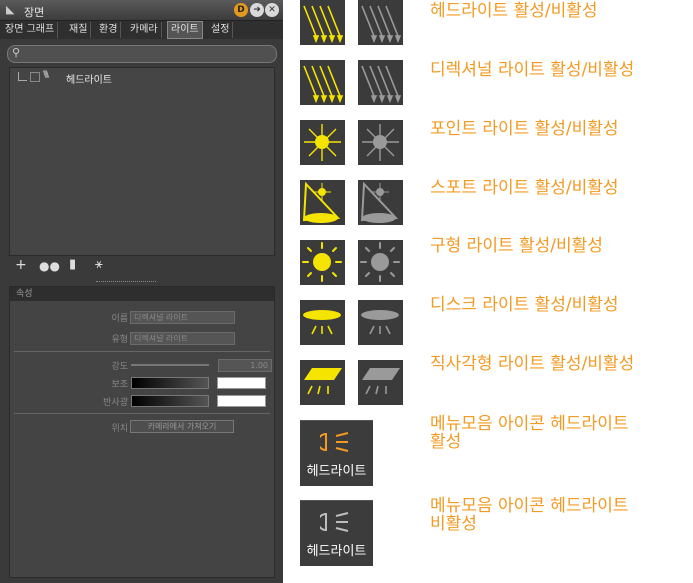 This screenshot has height=583, width=693. What do you see at coordinates (182, 317) in the screenshot?
I see `name-field: 디렉셔널 라이트` at bounding box center [182, 317].